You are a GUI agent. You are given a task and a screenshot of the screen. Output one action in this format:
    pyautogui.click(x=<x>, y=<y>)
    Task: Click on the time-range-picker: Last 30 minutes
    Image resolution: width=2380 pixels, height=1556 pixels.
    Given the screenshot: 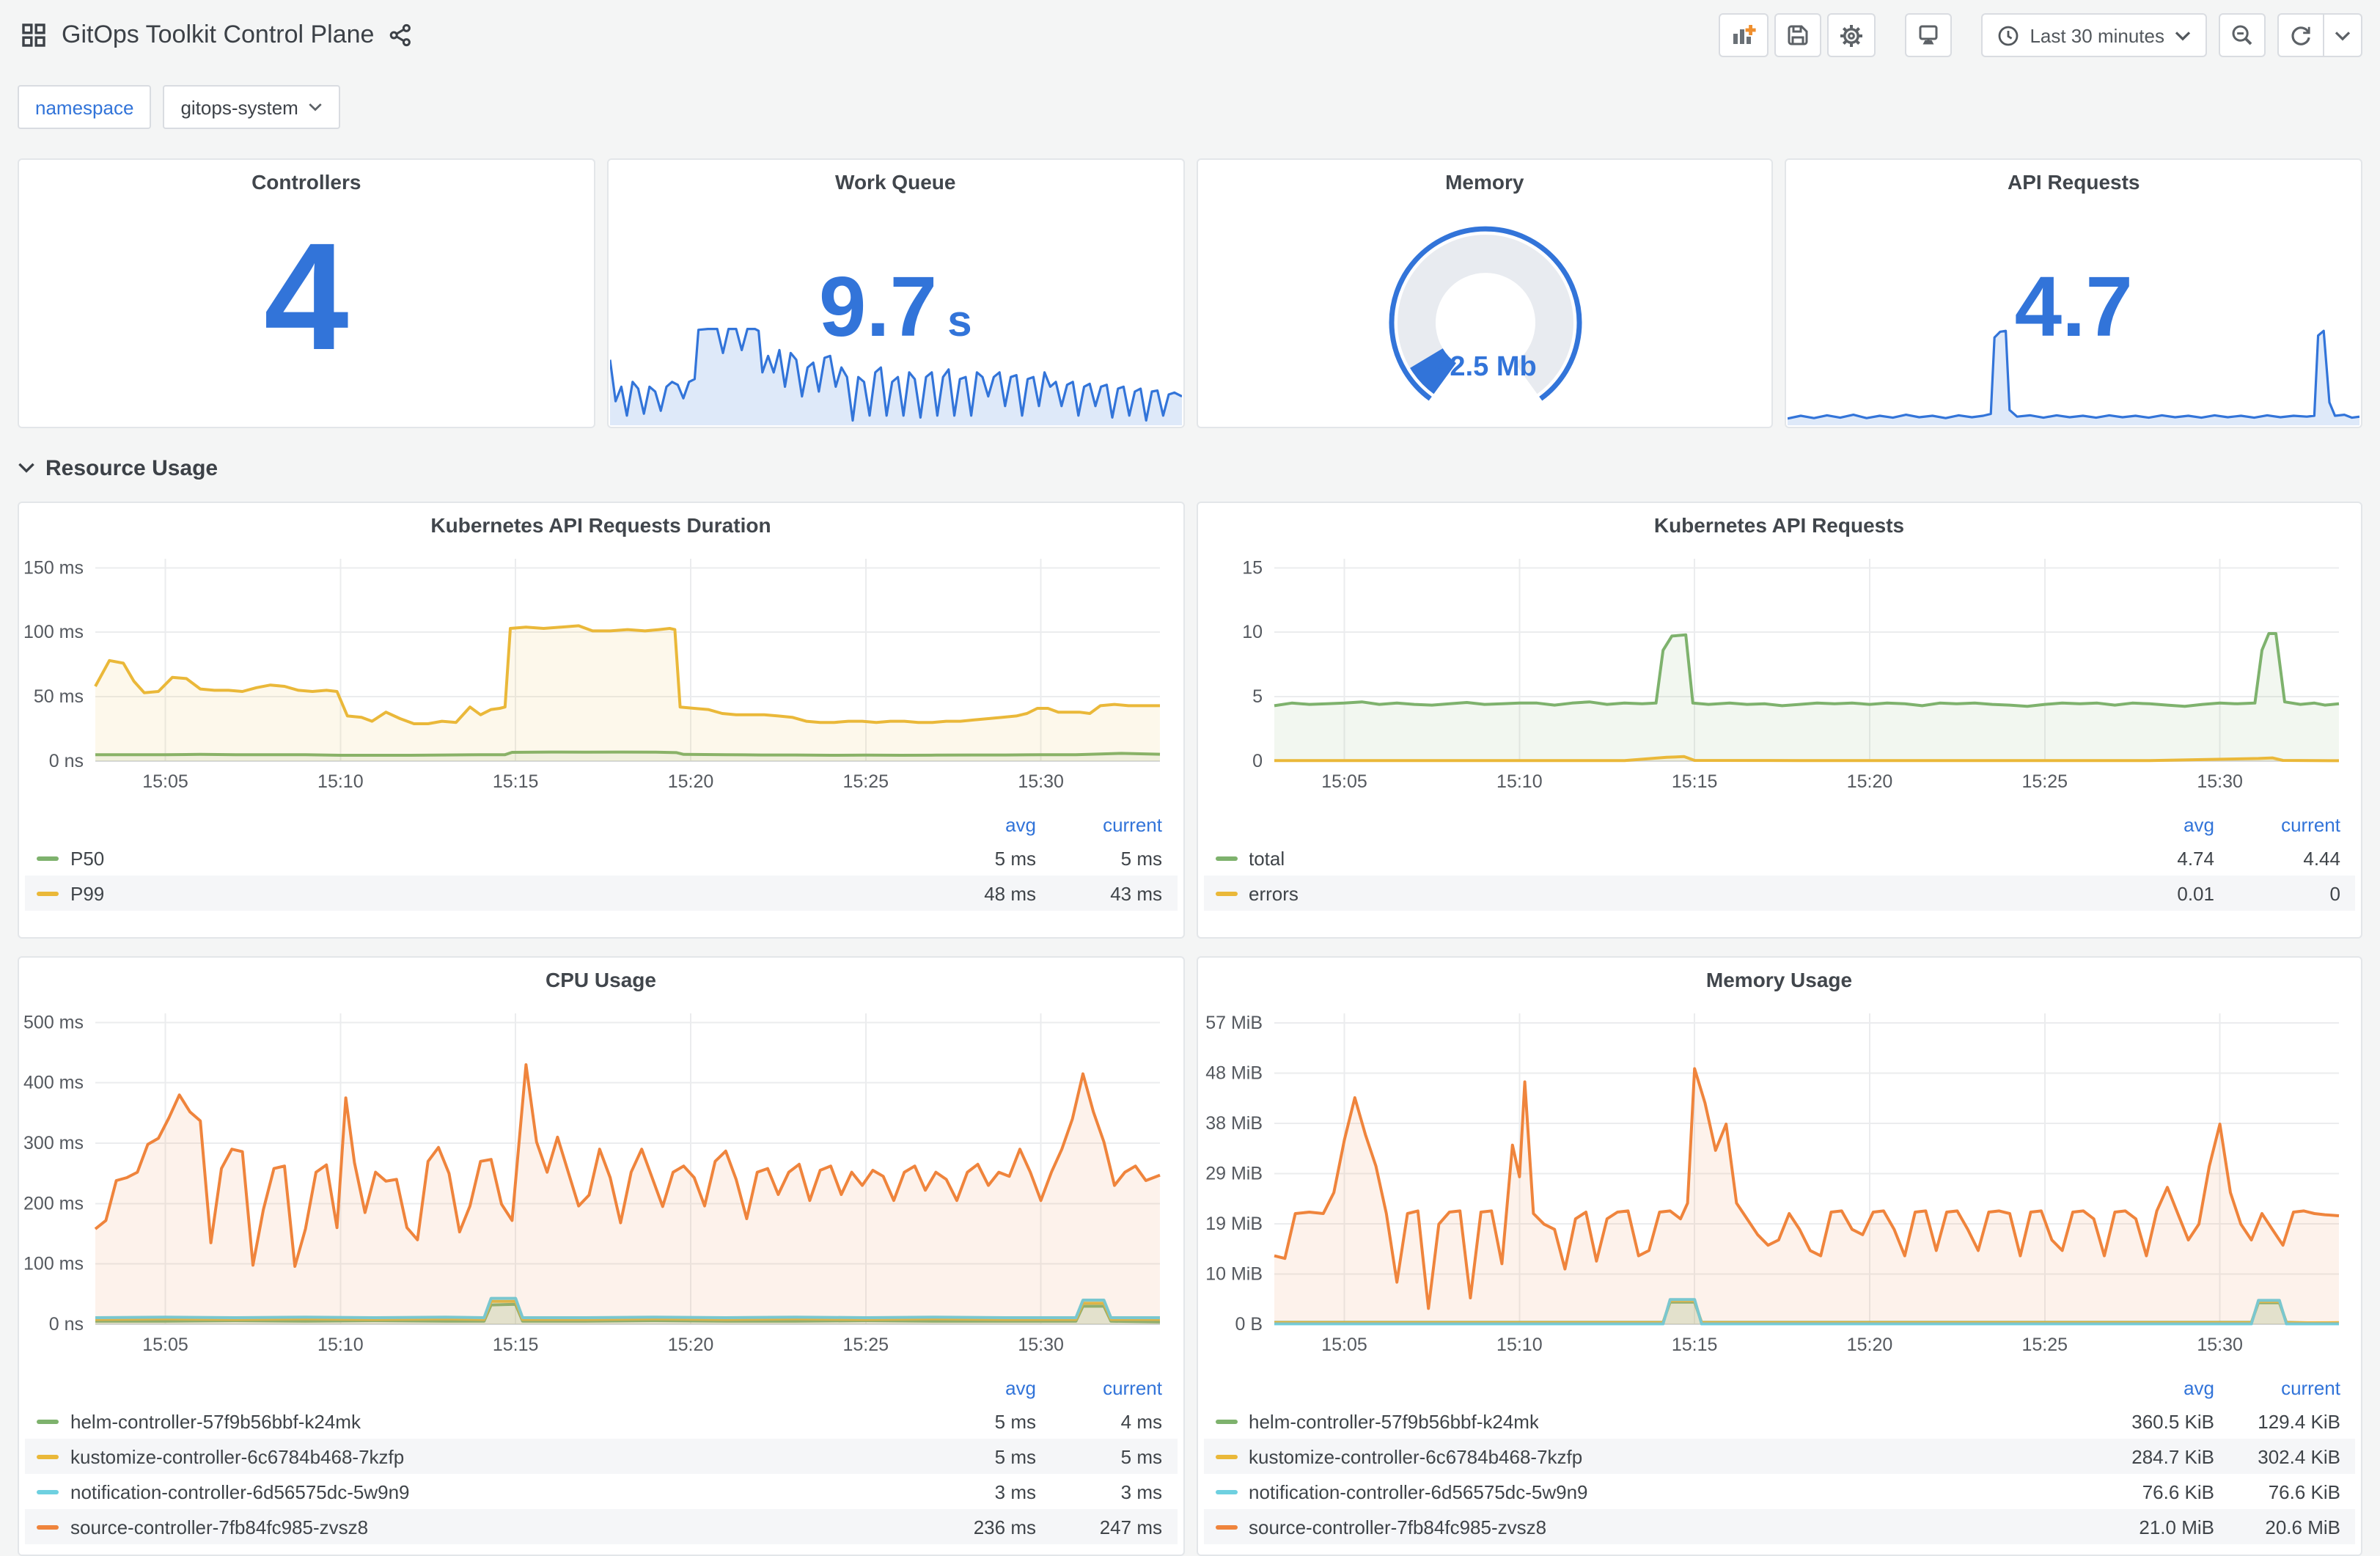 What is the action you would take?
    pyautogui.click(x=2094, y=35)
    